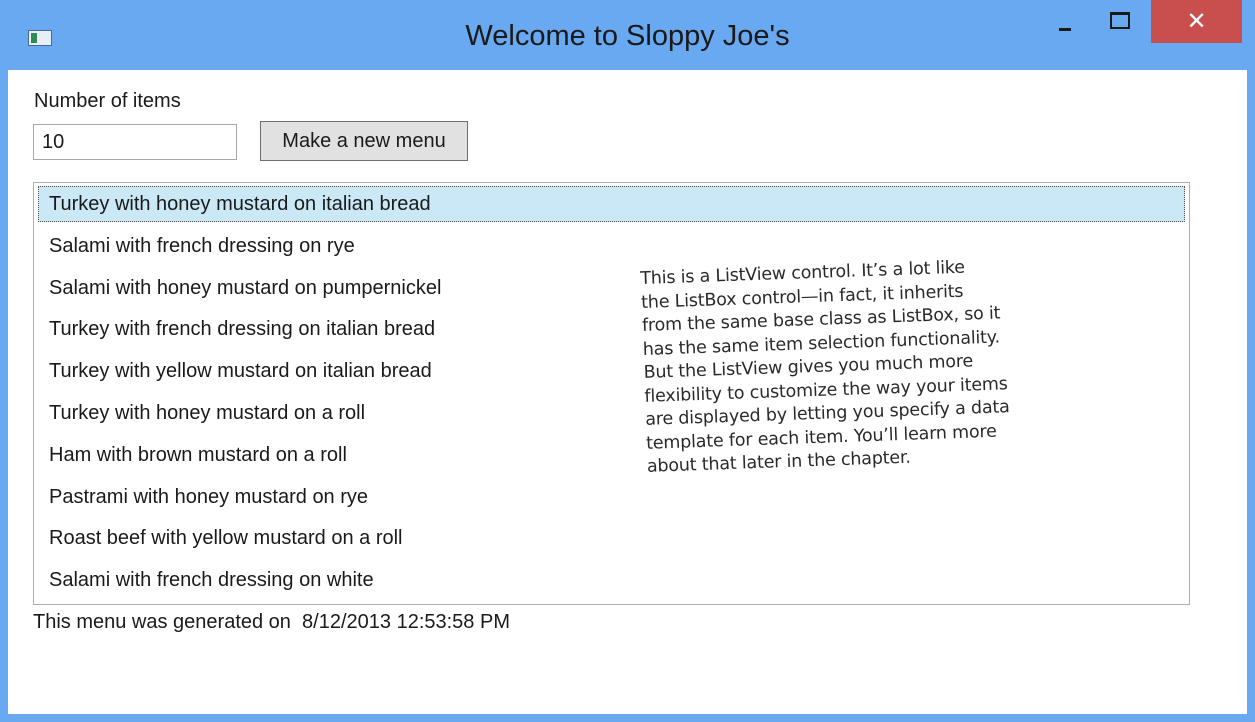 The width and height of the screenshot is (1255, 722). Describe the element at coordinates (1065, 29) in the screenshot. I see `minimize-icon` at that location.